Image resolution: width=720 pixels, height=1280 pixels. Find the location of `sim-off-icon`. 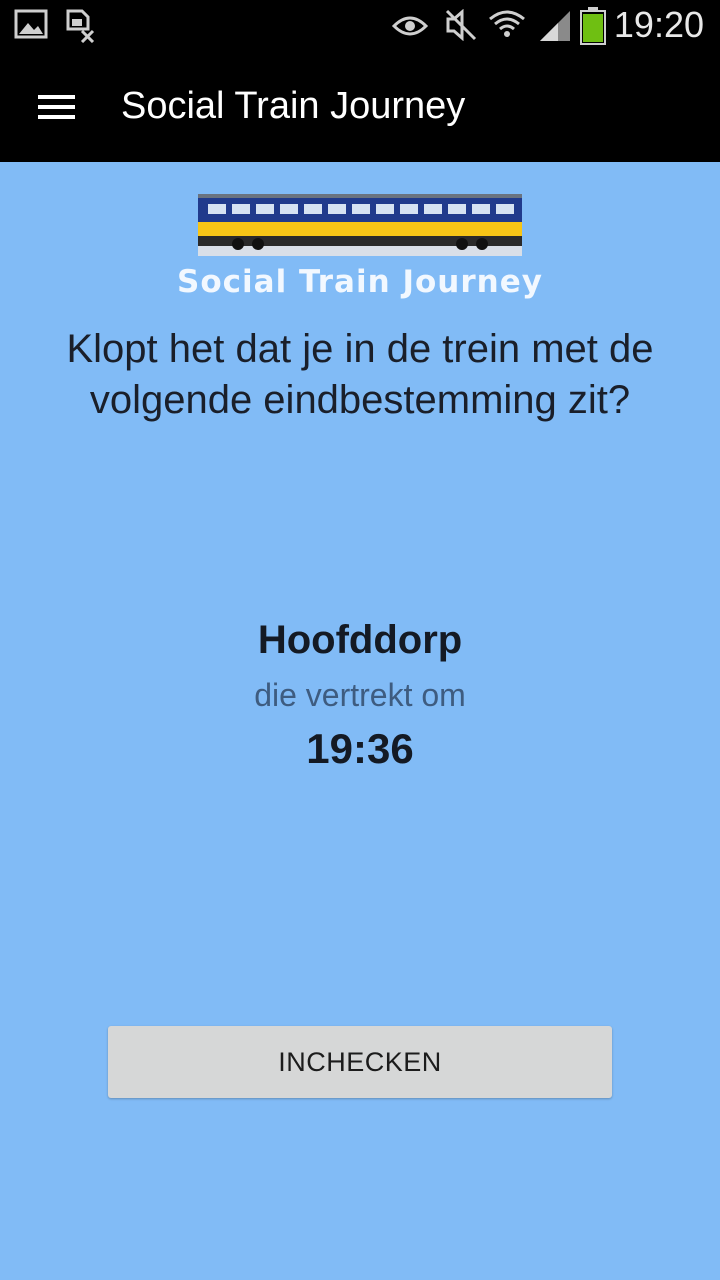

sim-off-icon is located at coordinates (80, 26).